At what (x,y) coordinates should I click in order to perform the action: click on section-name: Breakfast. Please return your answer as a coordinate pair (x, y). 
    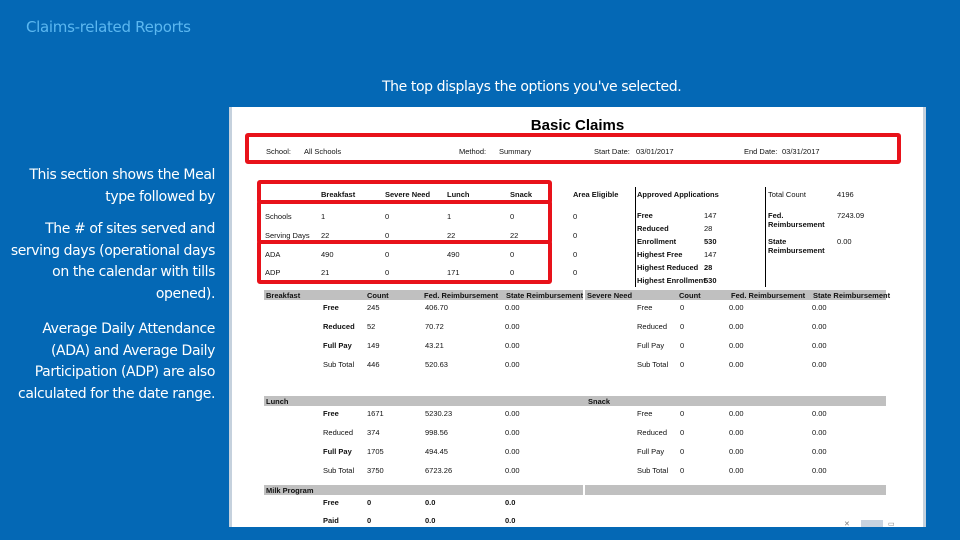
    Looking at the image, I should click on (283, 295).